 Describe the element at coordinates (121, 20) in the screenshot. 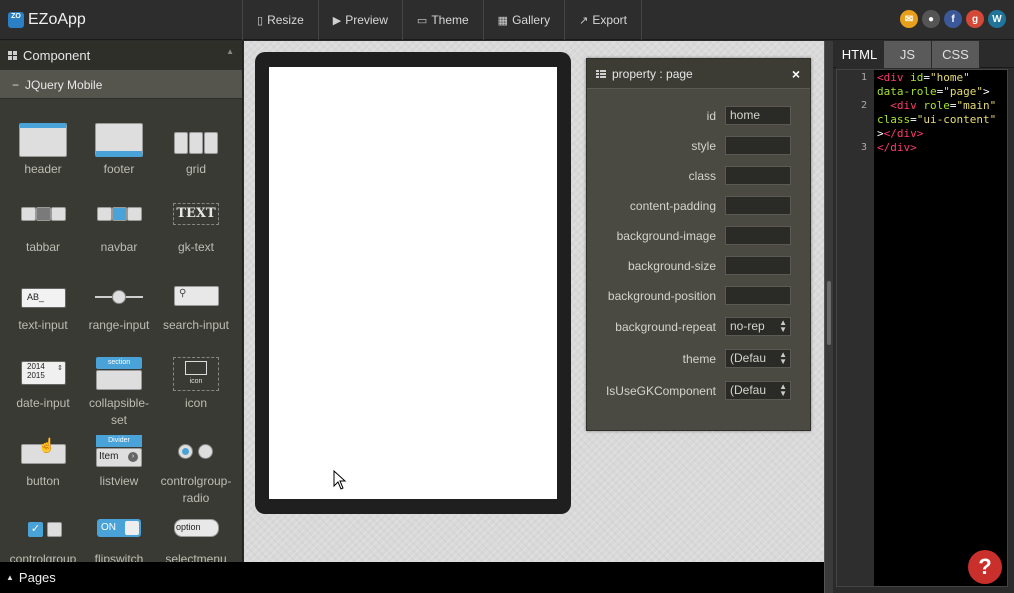

I see `brand: ZO EZoApp` at that location.